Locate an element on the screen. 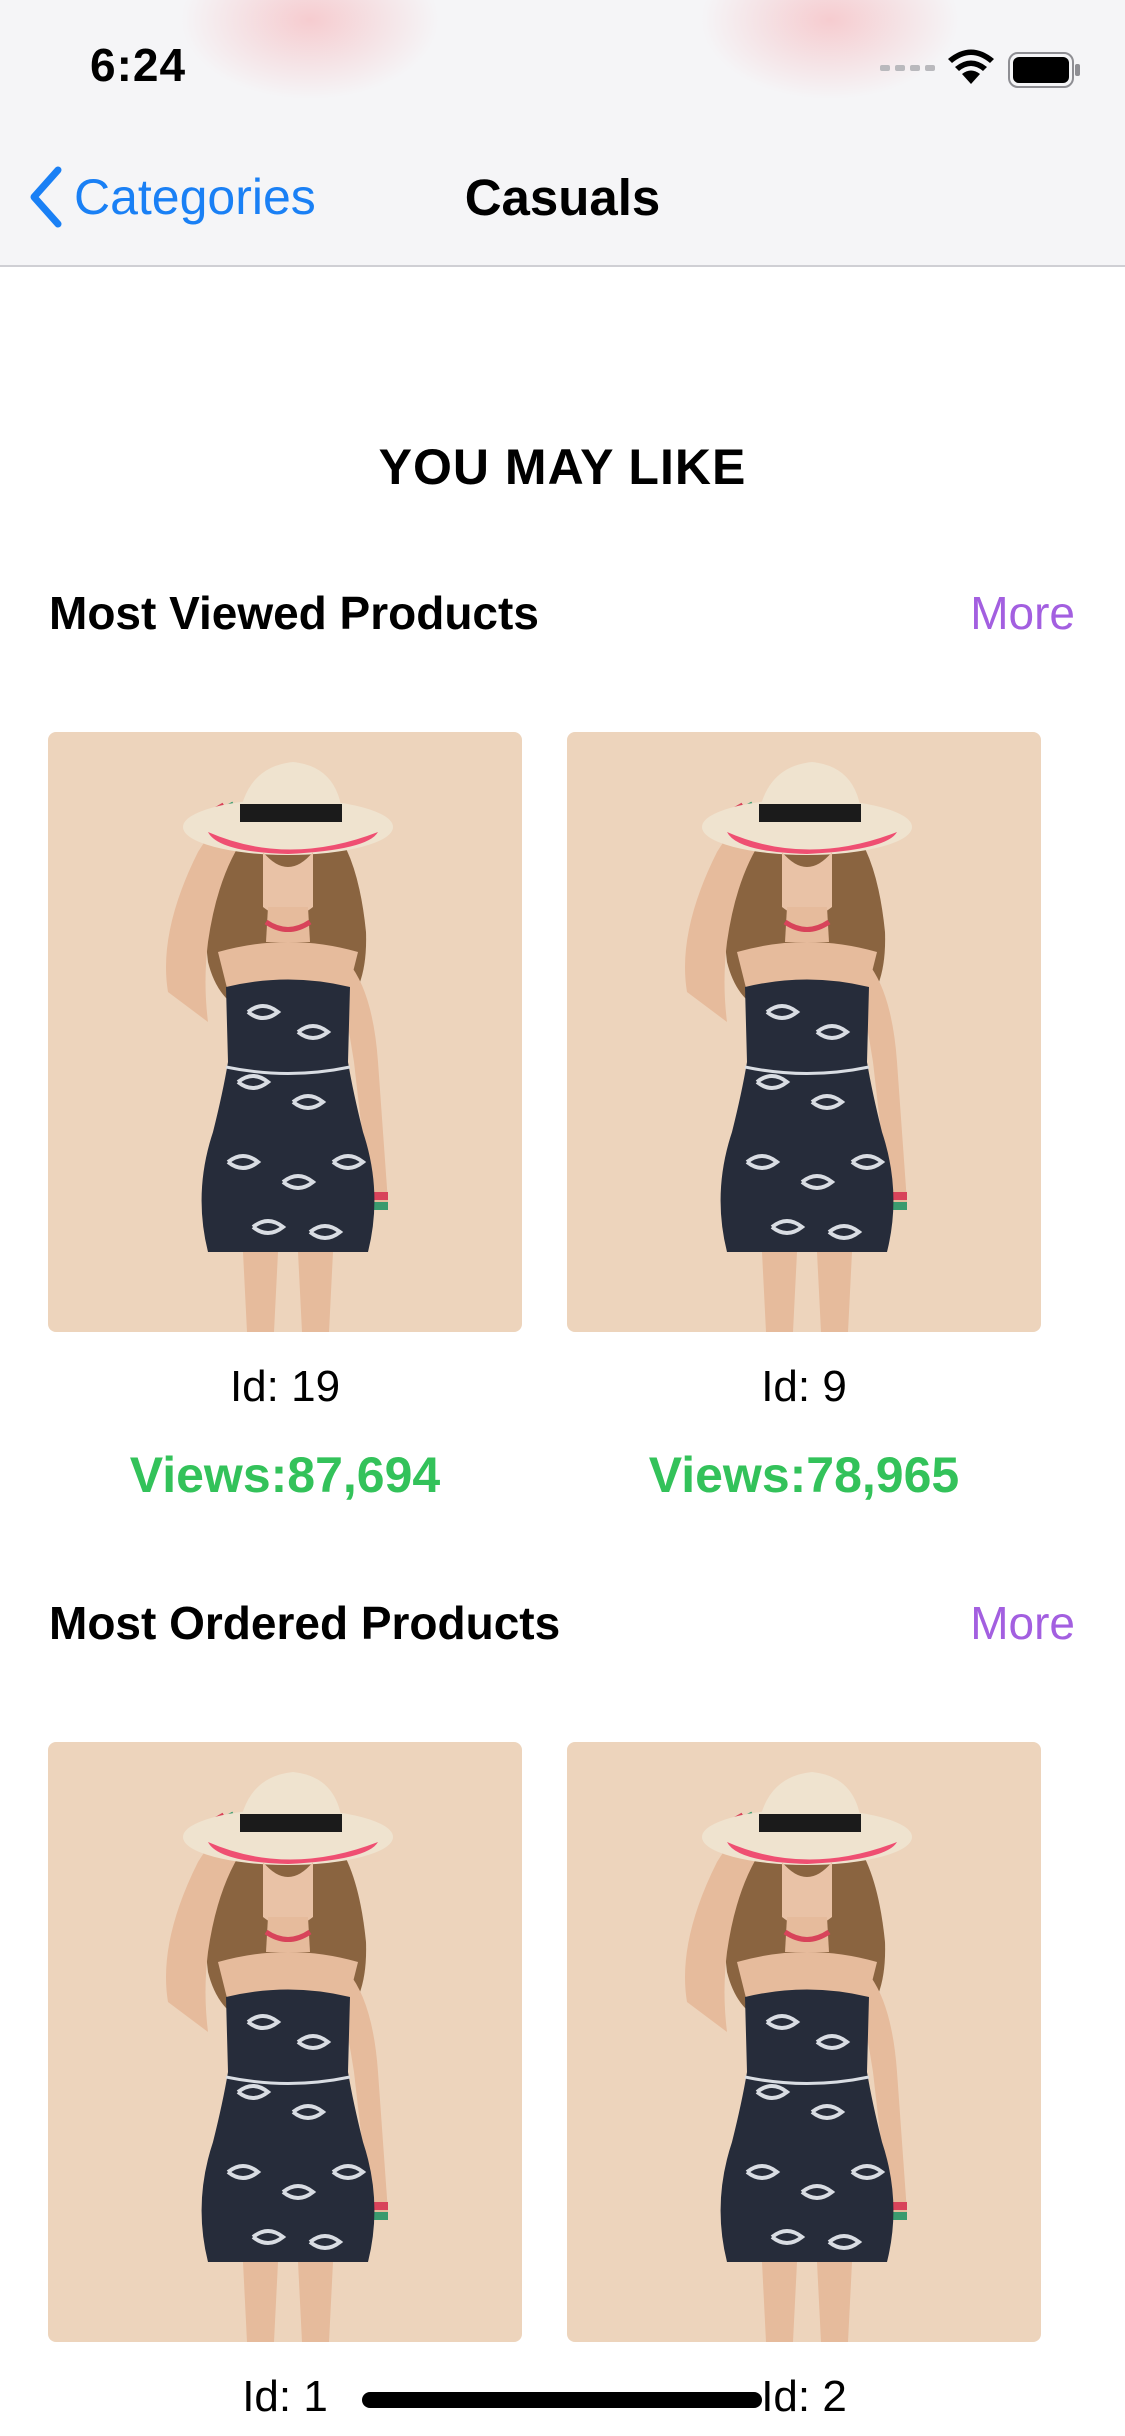  you-may-like-heading: YOU MAY LIKE is located at coordinates (562, 467).